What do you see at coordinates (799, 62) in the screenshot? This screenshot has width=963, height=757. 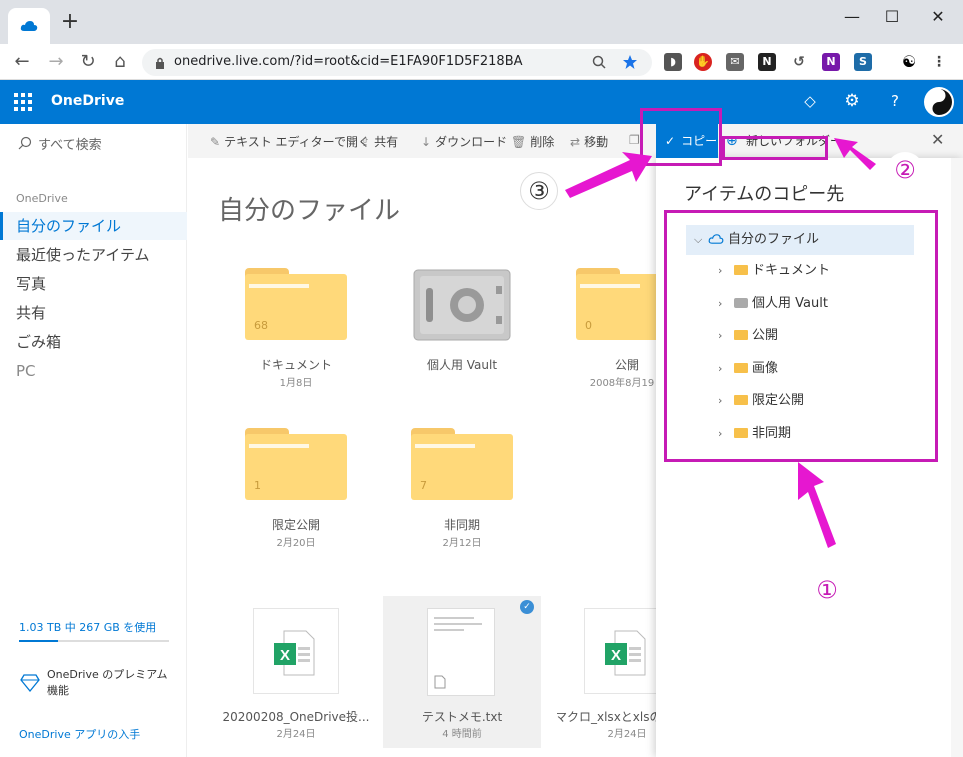 I see `history-icon: ↺` at bounding box center [799, 62].